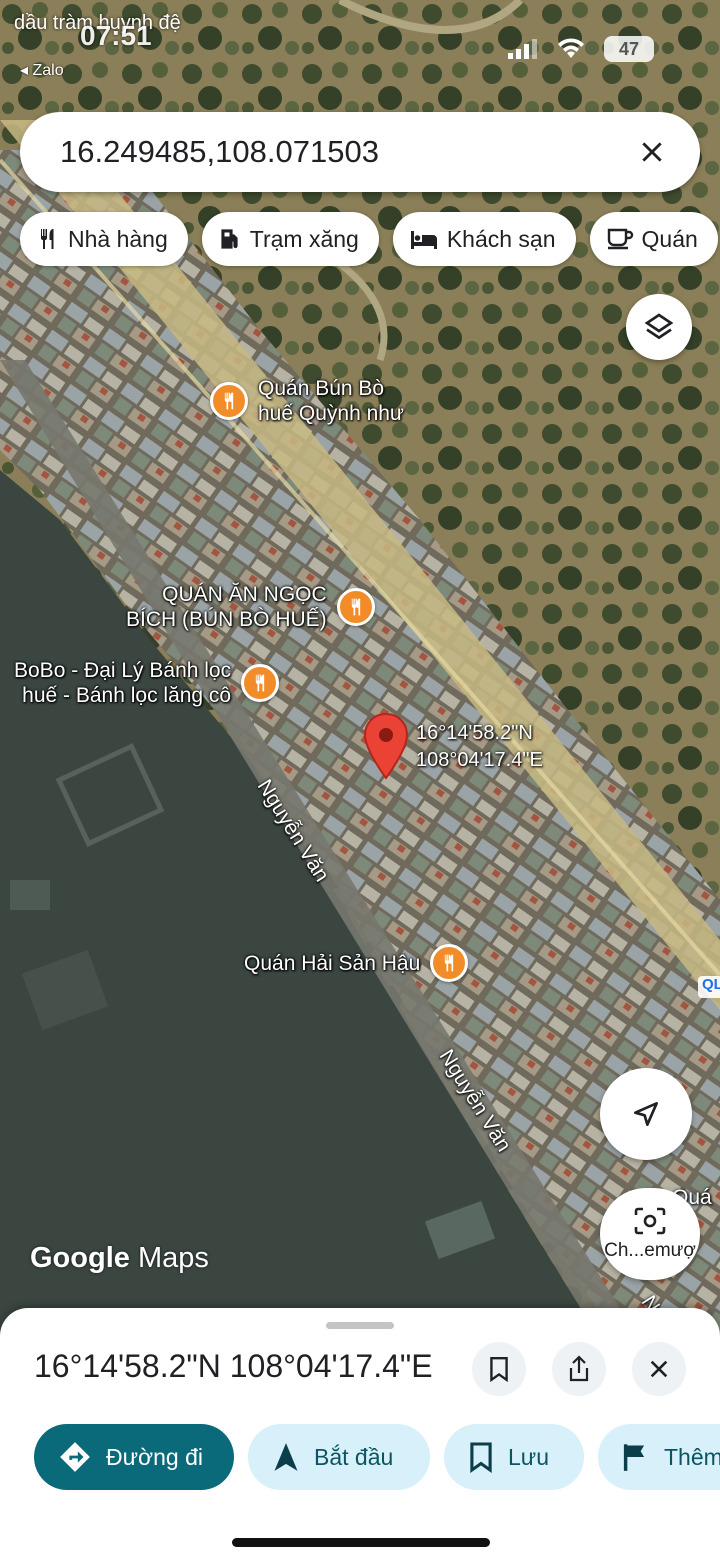 This screenshot has height=1560, width=720. I want to click on pin-lat-text: 16°14'58.2"N, so click(474, 733).